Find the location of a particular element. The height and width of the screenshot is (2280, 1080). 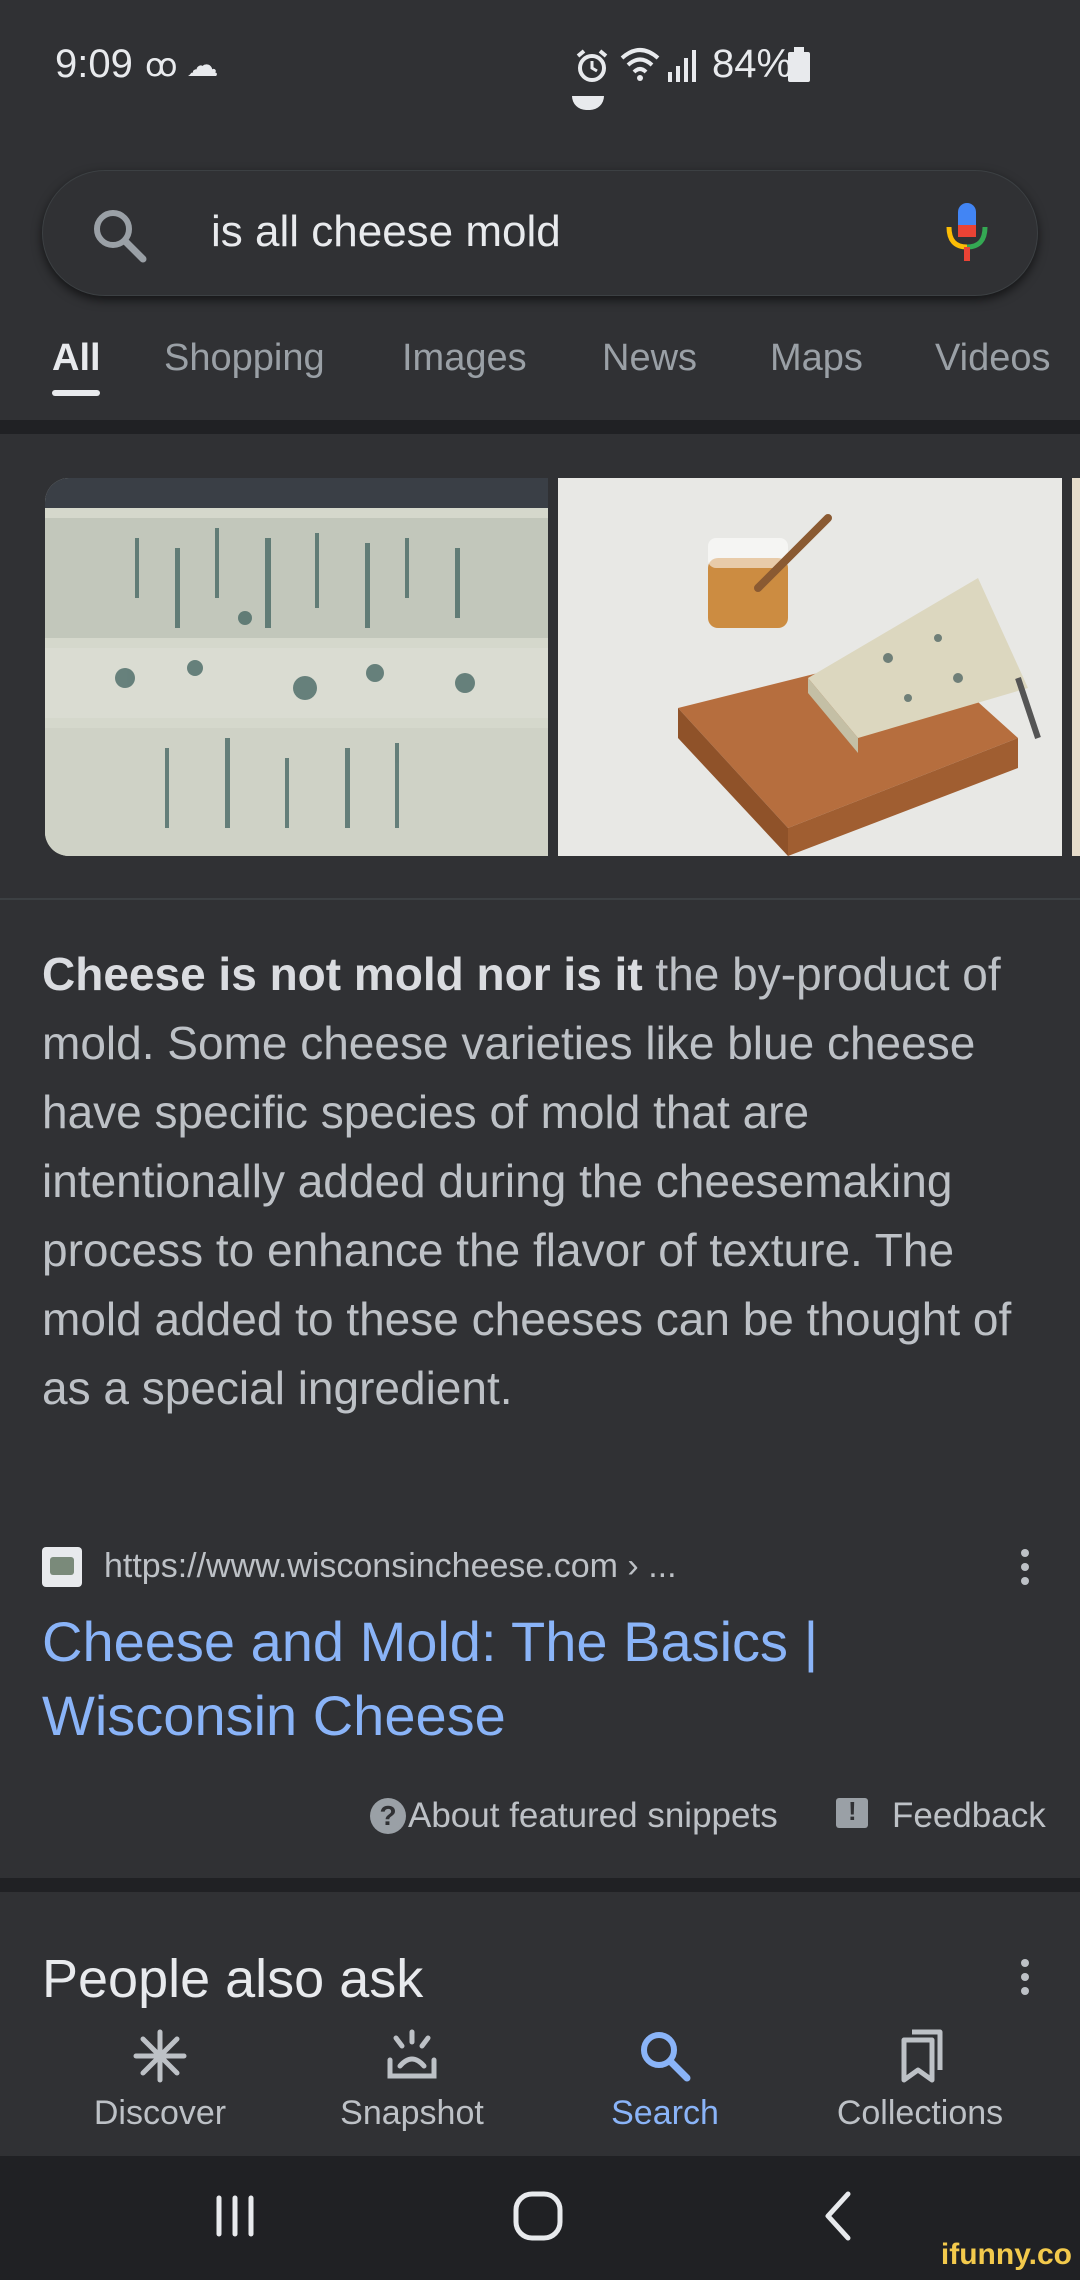

discover-icon is located at coordinates (160, 2056).